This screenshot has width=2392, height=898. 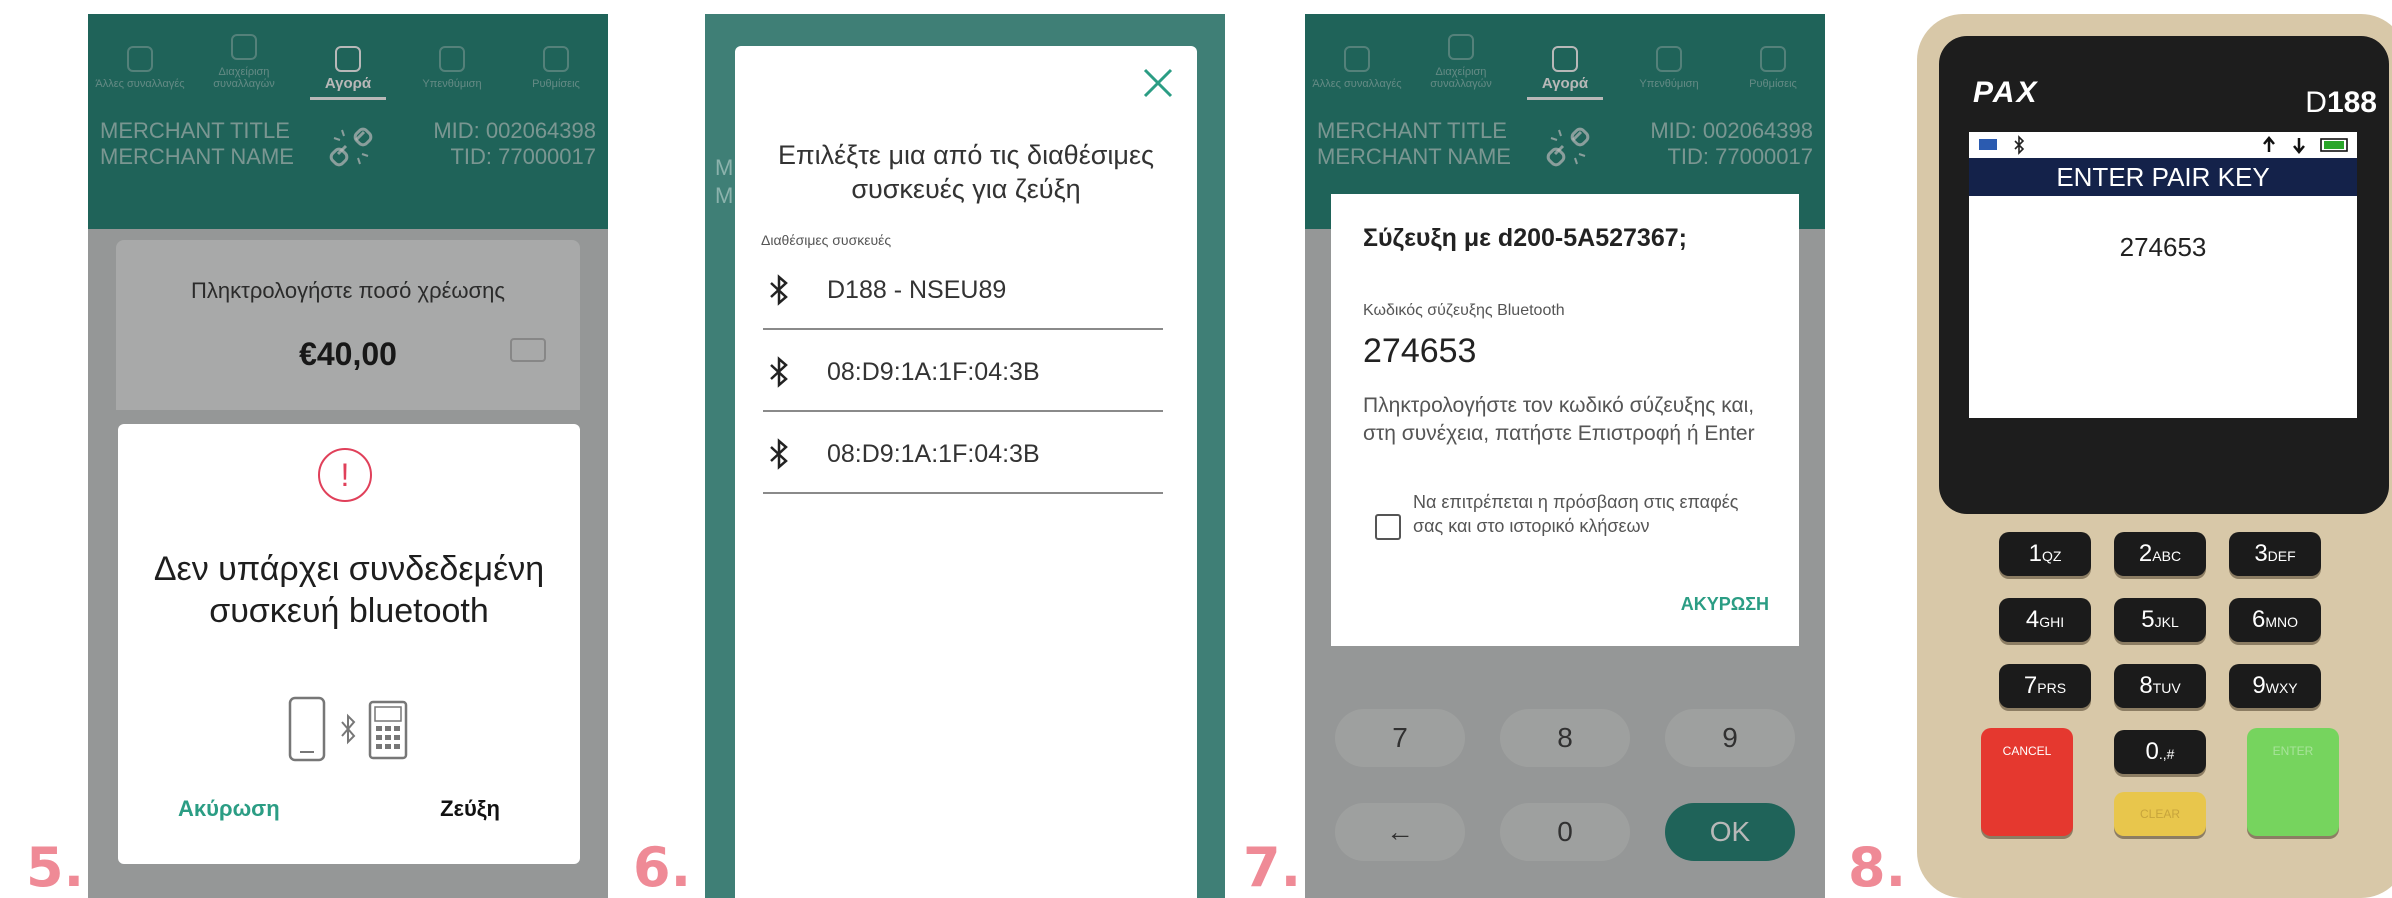 I want to click on keypad-key-3: 3DEF, so click(x=2275, y=554).